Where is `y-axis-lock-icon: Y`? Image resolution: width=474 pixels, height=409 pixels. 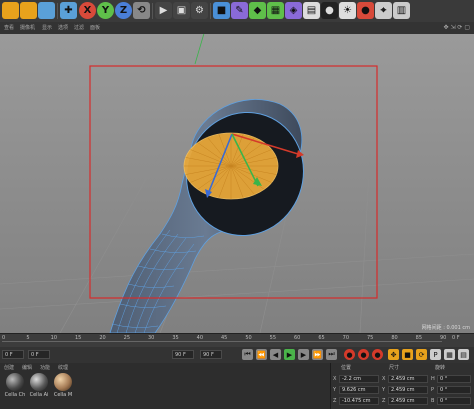
y-axis-lock-icon: Y is located at coordinates (105, 10).